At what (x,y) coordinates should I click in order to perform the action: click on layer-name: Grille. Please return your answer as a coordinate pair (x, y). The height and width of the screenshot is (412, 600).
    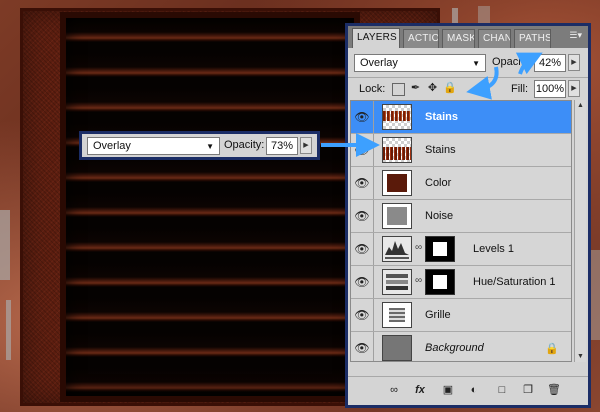
    Looking at the image, I should click on (438, 315).